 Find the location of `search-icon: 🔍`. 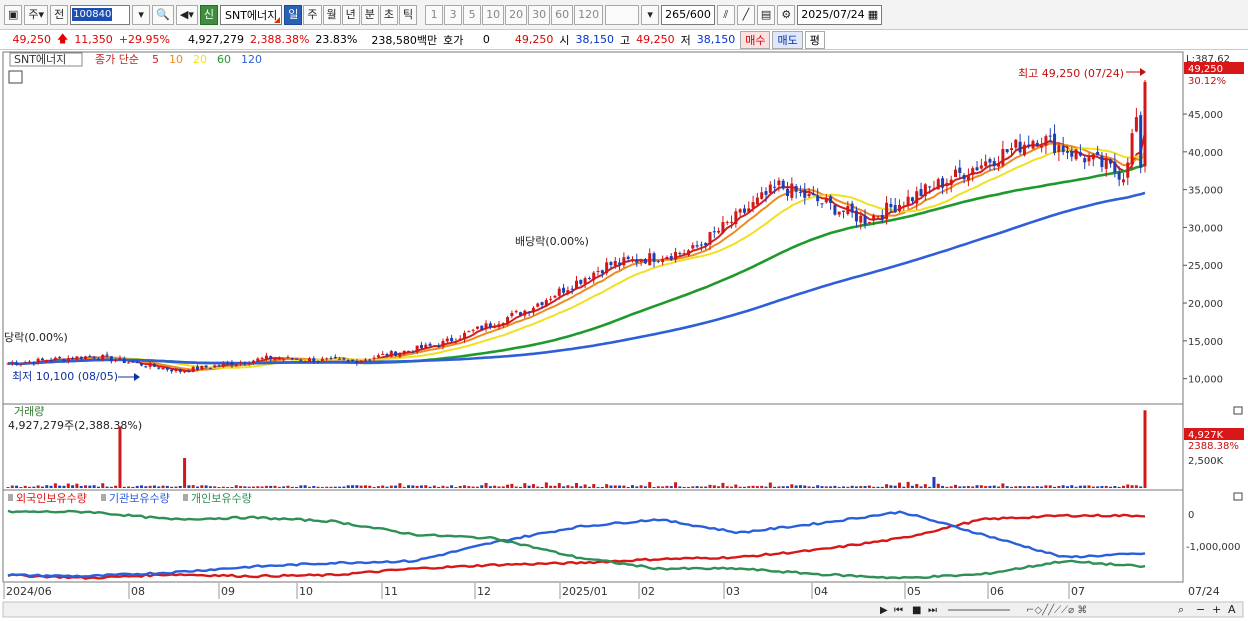

search-icon: 🔍 is located at coordinates (163, 14).